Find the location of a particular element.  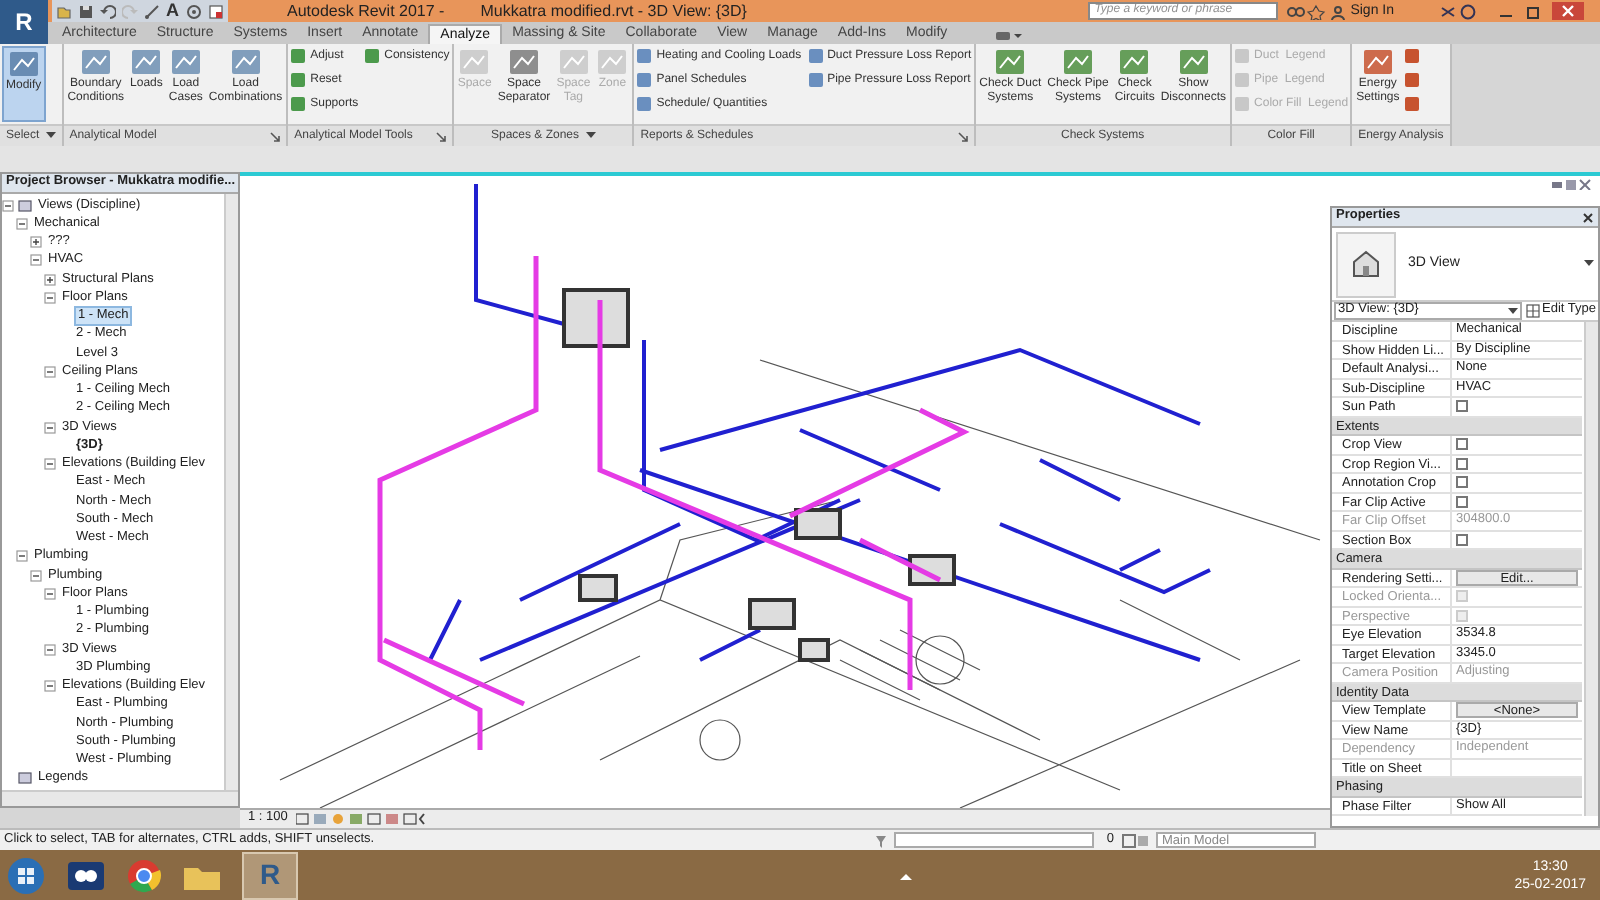

undo-icon is located at coordinates (108, 11).